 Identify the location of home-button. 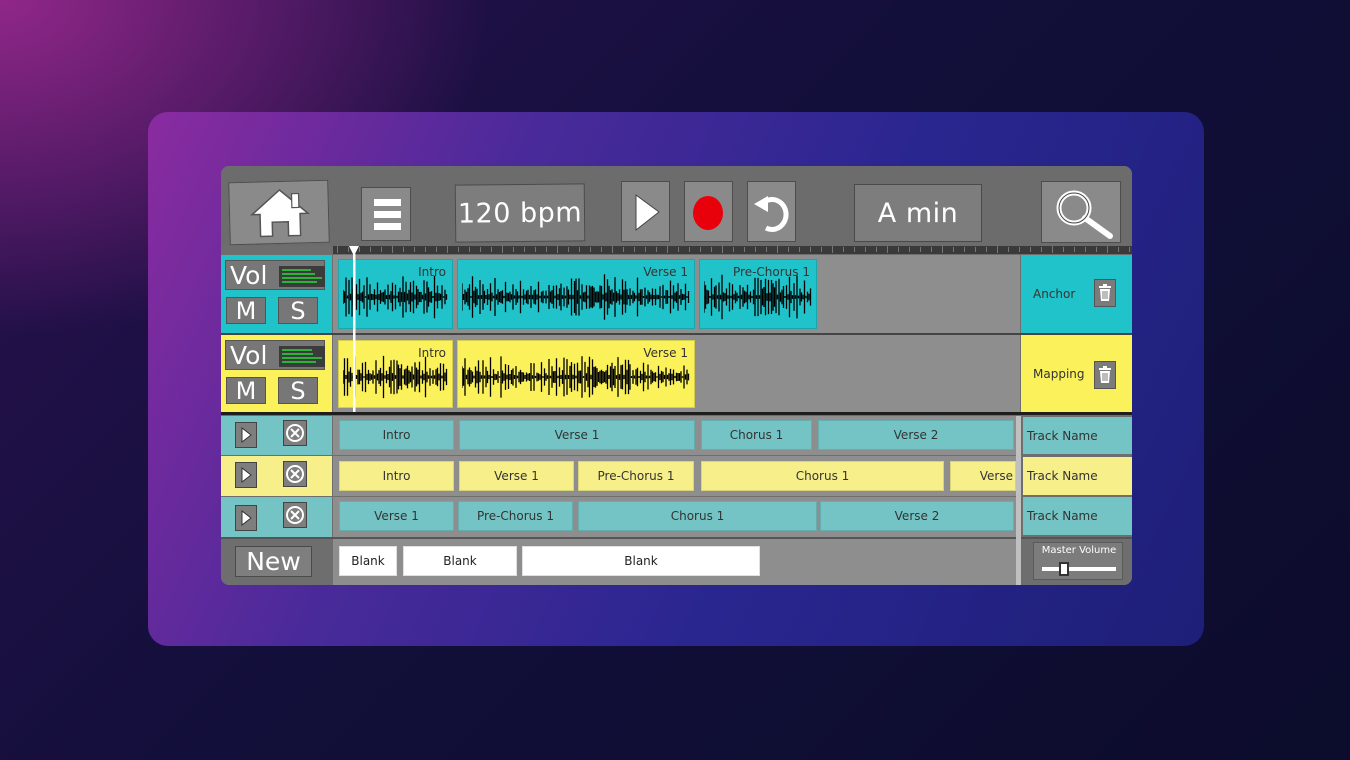
(279, 212).